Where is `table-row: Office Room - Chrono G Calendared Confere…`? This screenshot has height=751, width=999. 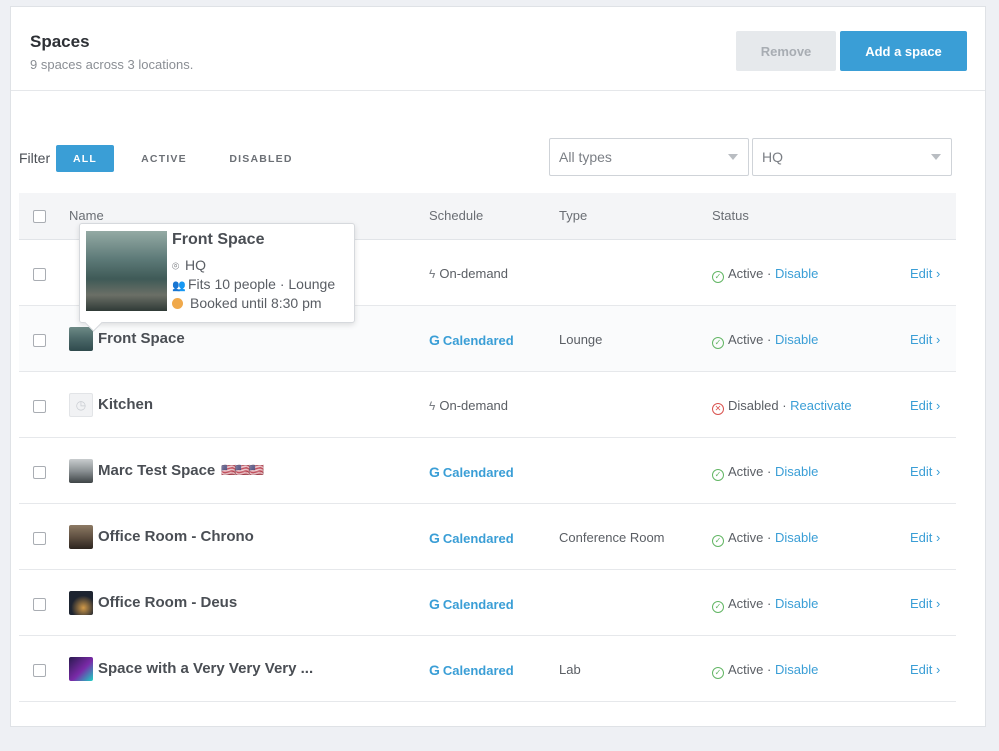
table-row: Office Room - Chrono G Calendared Confere… is located at coordinates (487, 537).